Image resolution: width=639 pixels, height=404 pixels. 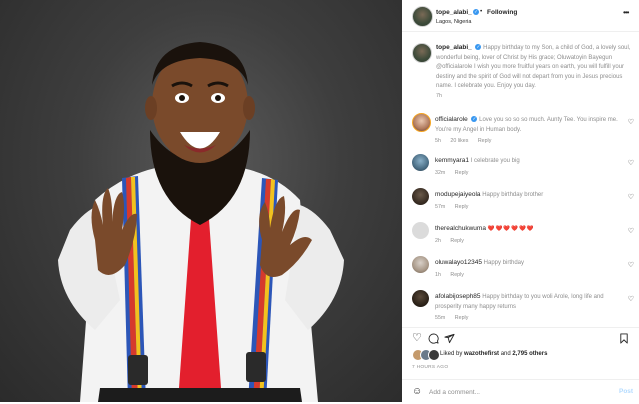 I want to click on likes-count-link: 2,795 others, so click(x=529, y=354).